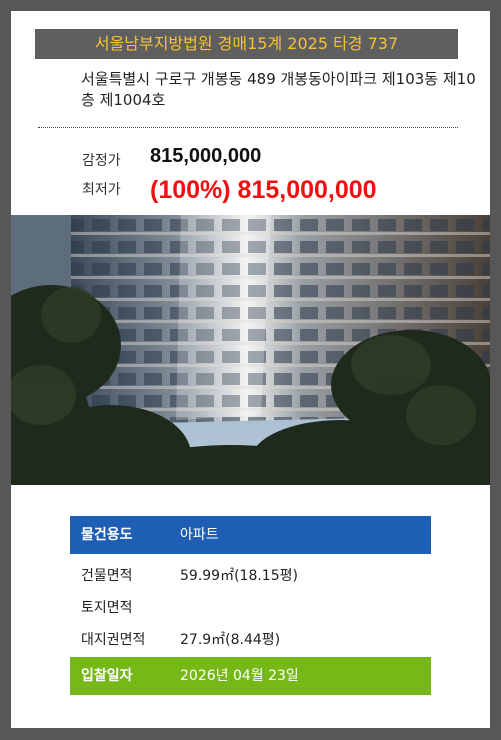 The height and width of the screenshot is (740, 501). What do you see at coordinates (250, 609) in the screenshot?
I see `land-area-row: 토지면적` at bounding box center [250, 609].